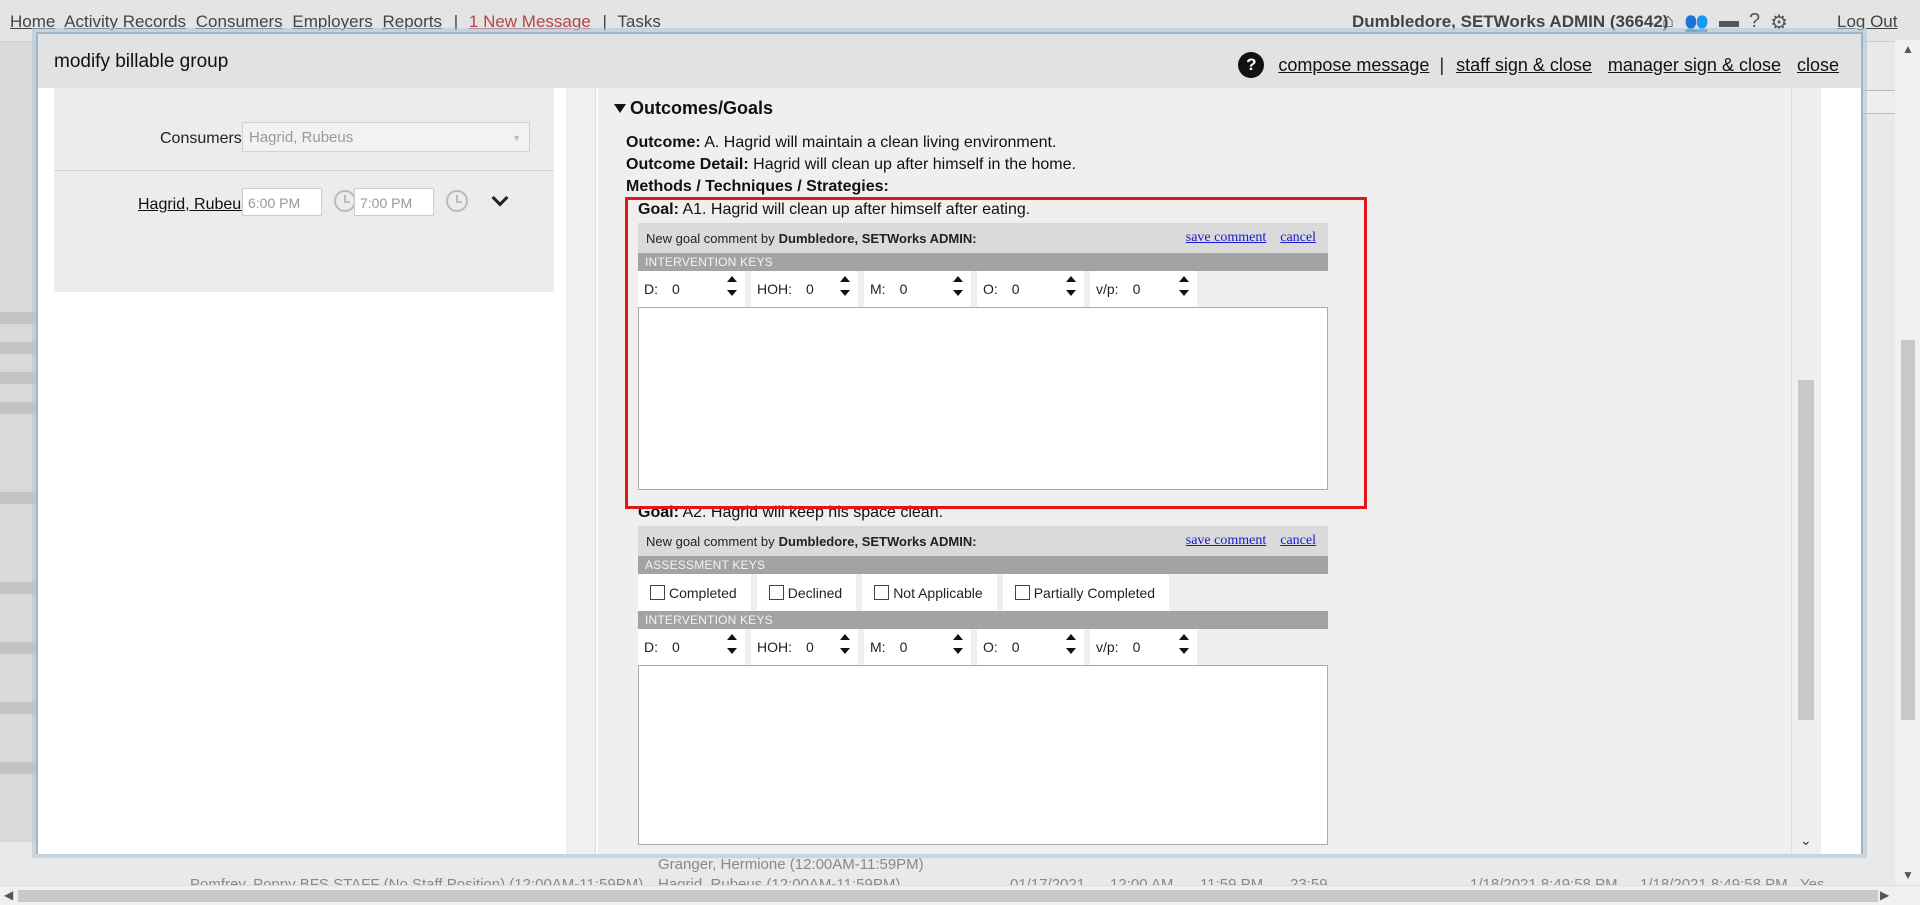 This screenshot has height=905, width=1920. What do you see at coordinates (1022, 592) in the screenshot?
I see `partially-completed-checkbox` at bounding box center [1022, 592].